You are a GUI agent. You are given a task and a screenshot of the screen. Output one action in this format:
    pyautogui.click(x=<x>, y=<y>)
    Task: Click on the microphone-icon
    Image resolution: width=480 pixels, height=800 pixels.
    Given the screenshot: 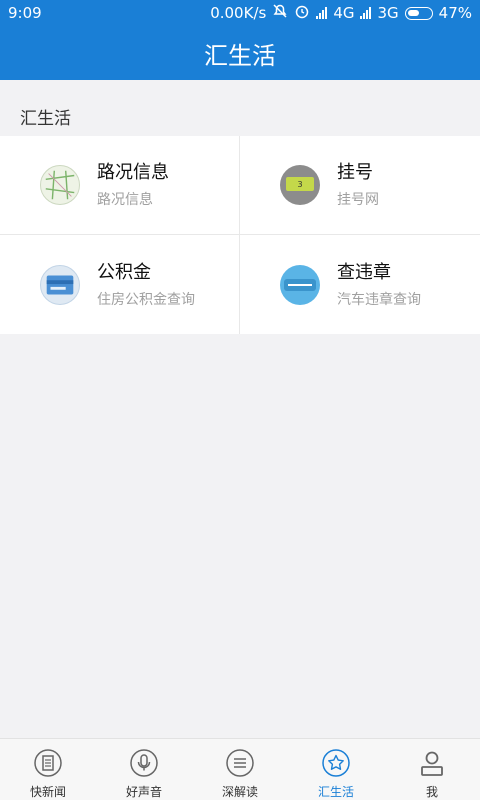 What is the action you would take?
    pyautogui.click(x=144, y=763)
    